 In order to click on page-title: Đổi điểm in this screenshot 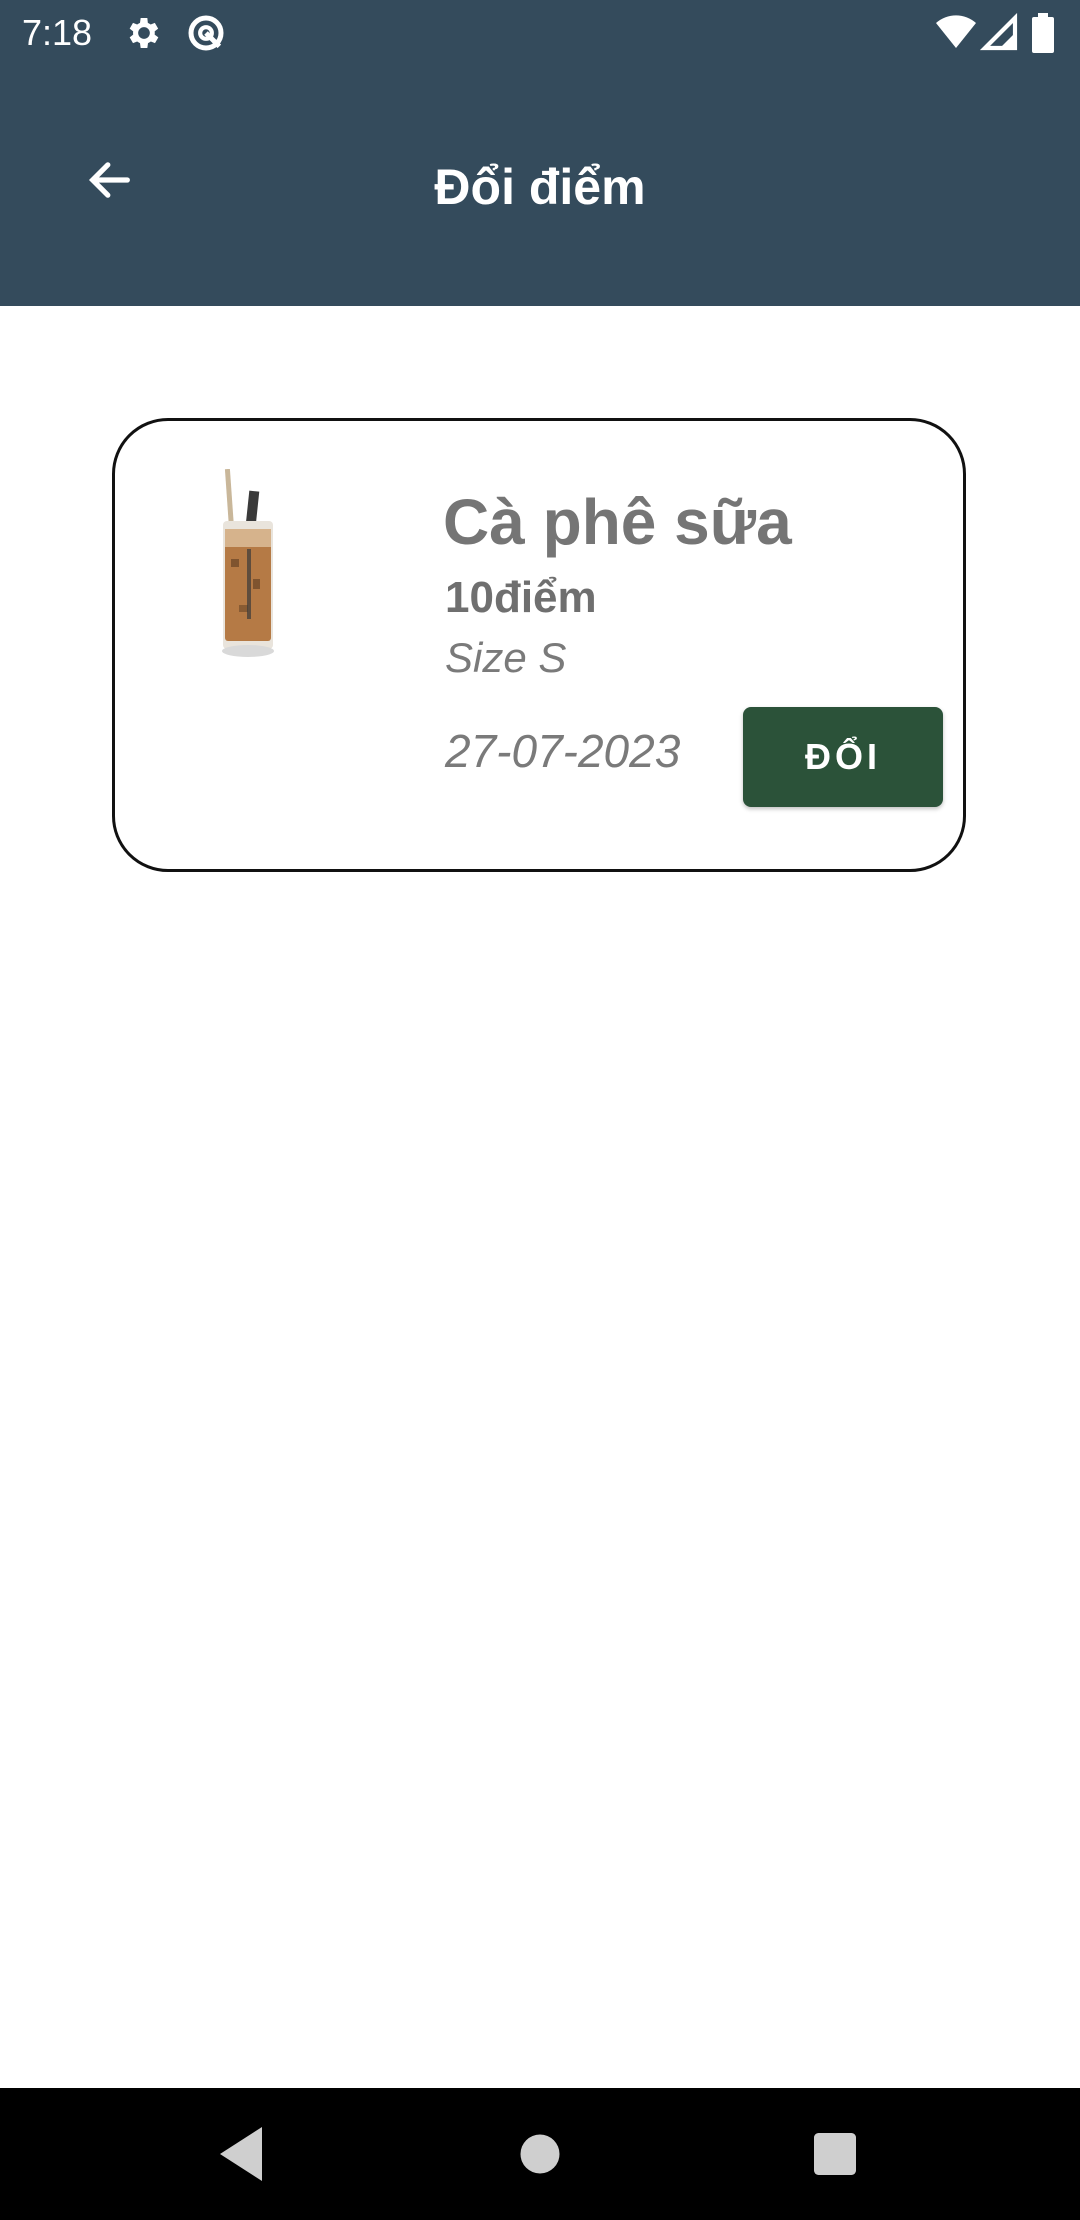, I will do `click(540, 187)`.